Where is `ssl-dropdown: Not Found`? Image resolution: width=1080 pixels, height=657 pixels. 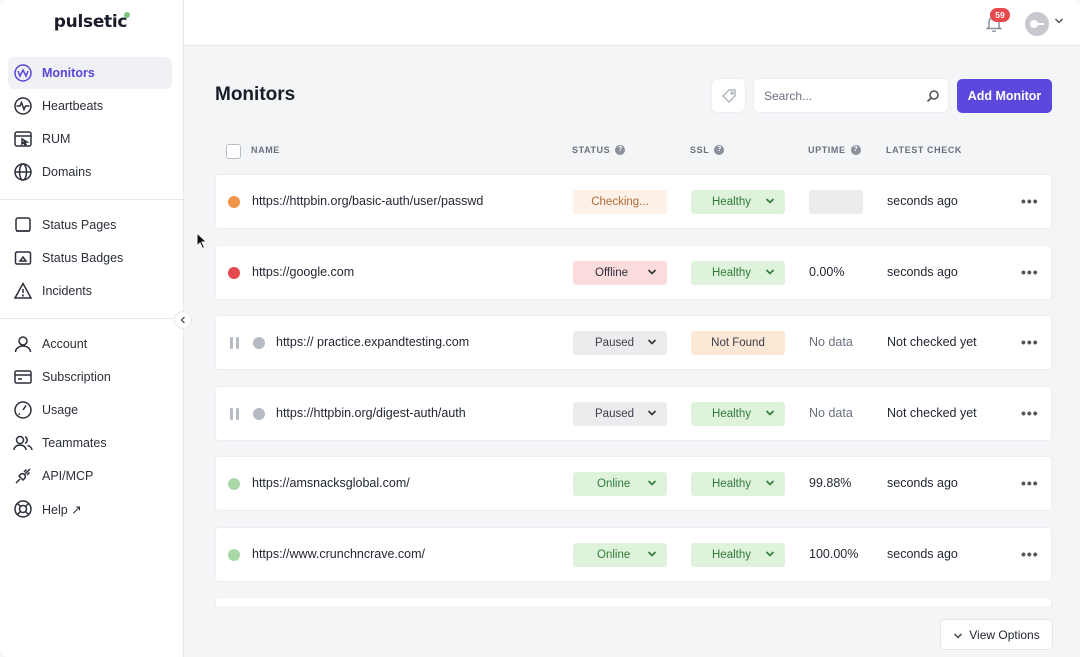
ssl-dropdown: Not Found is located at coordinates (738, 343).